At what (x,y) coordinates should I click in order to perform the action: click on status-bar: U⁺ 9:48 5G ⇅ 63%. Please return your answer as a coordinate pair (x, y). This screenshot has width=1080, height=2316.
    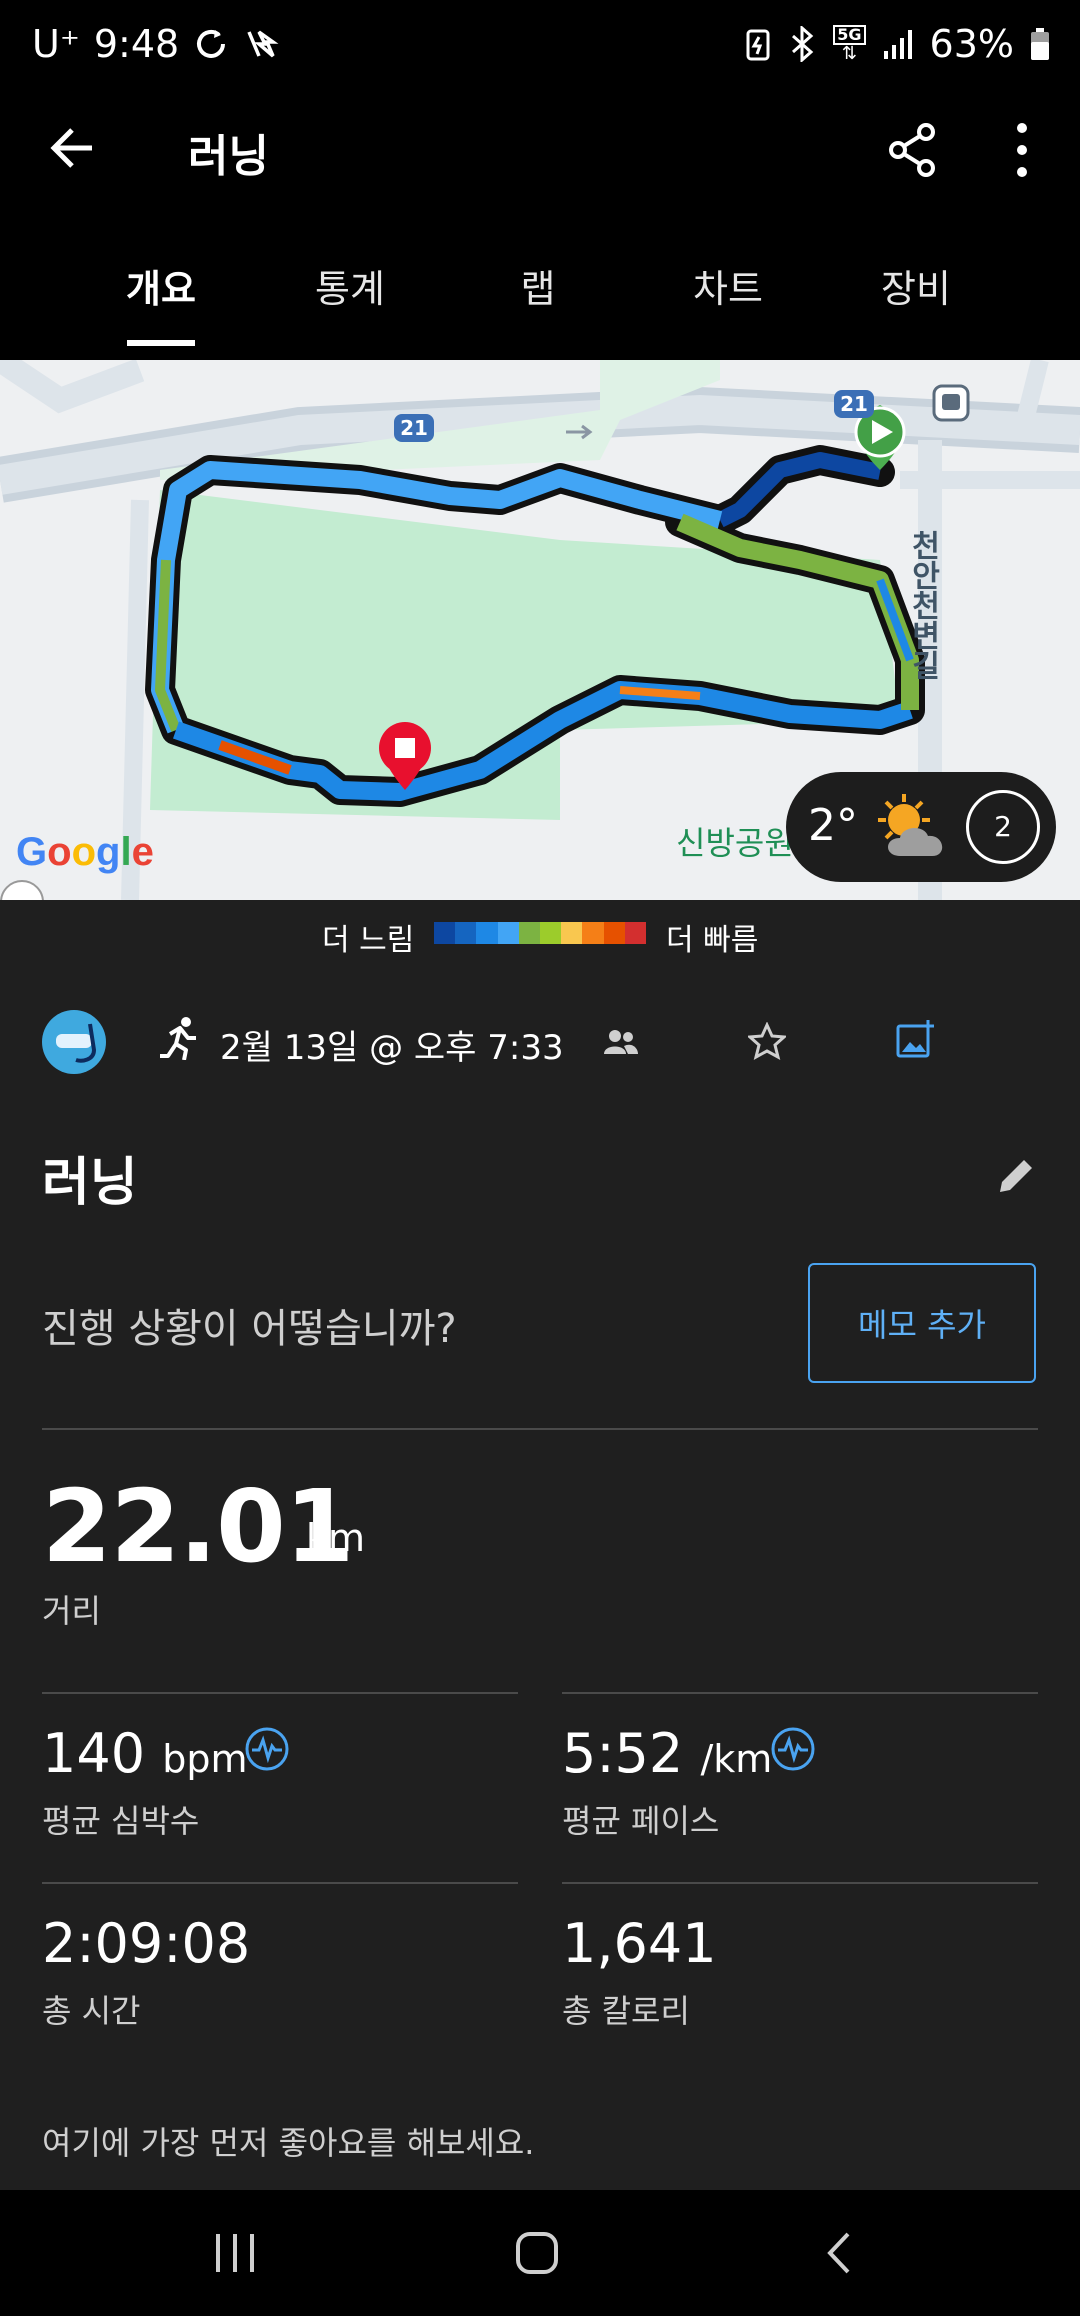
    Looking at the image, I should click on (540, 48).